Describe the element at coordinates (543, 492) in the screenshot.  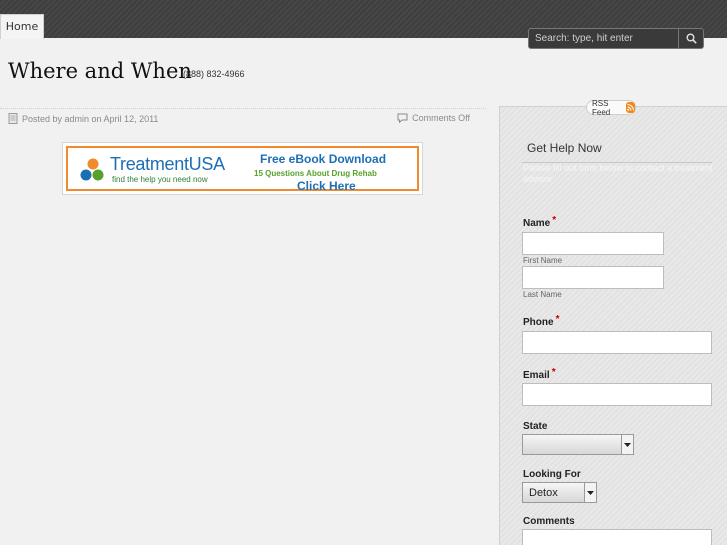
I see `looking-for-select-value: Detox` at that location.